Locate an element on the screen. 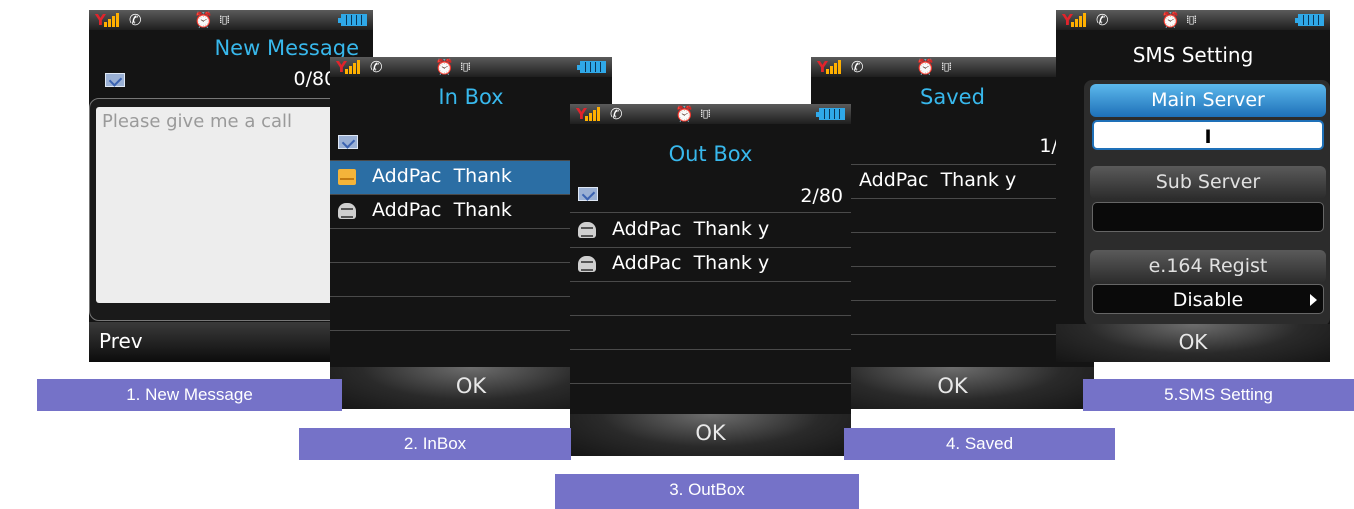 The image size is (1354, 509). arrow-right-icon is located at coordinates (1313, 300).